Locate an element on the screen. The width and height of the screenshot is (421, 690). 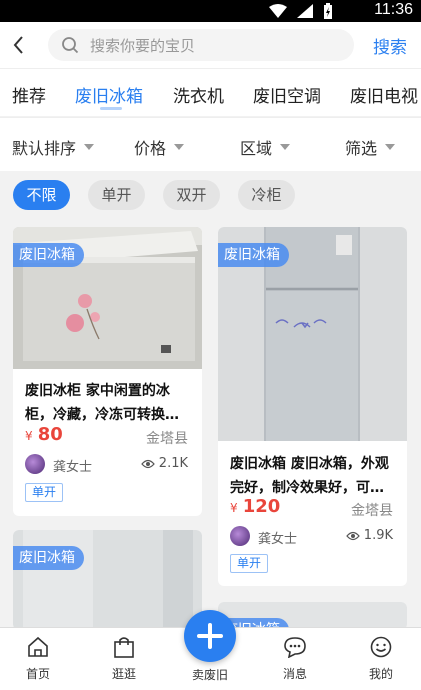
tab-used-fridge: 废旧冰箱 is located at coordinates (109, 94).